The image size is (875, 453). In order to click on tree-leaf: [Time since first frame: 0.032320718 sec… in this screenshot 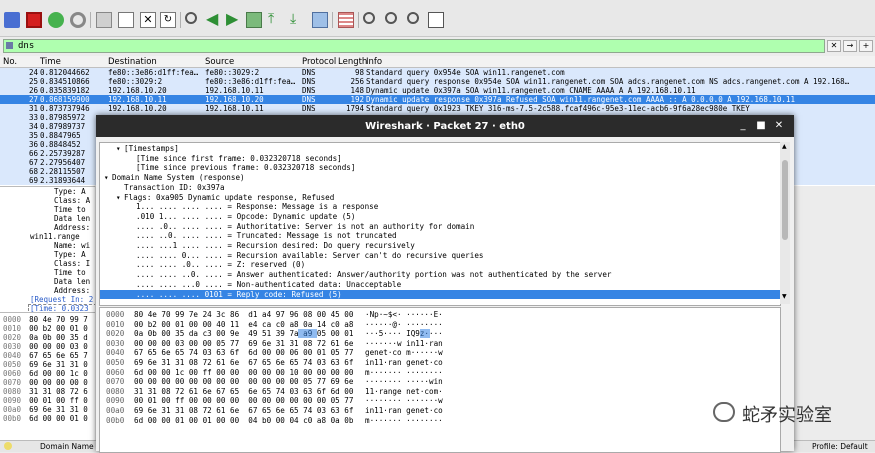, I will do `click(440, 158)`.